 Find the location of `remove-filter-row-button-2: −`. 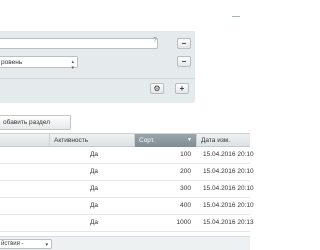

remove-filter-row-button-2: − is located at coordinates (184, 61).